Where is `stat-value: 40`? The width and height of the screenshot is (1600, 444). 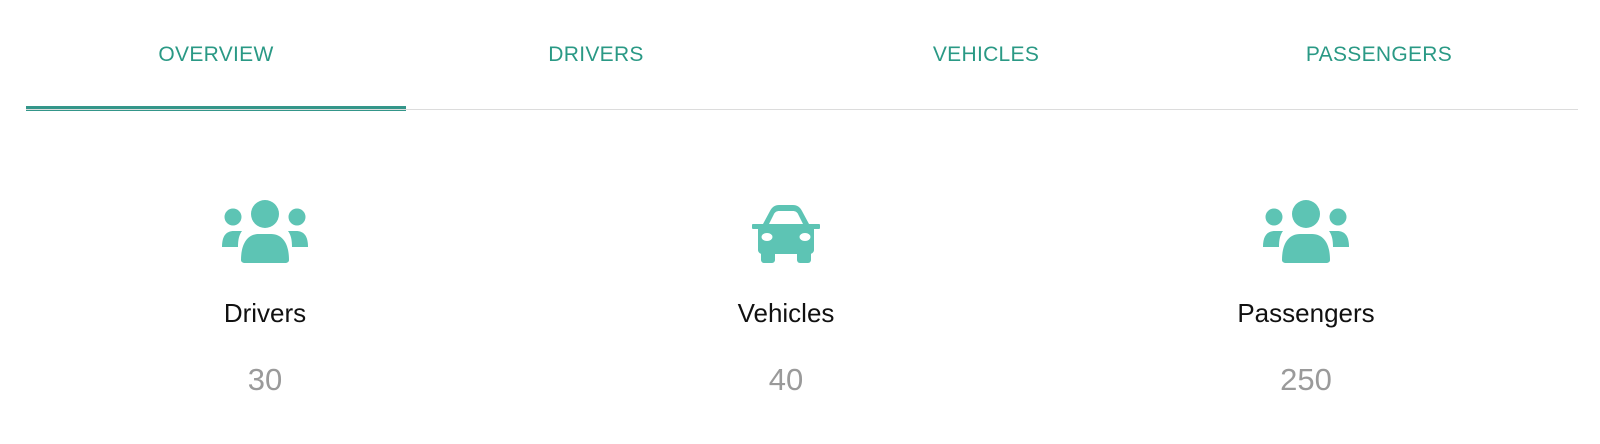
stat-value: 40 is located at coordinates (786, 379).